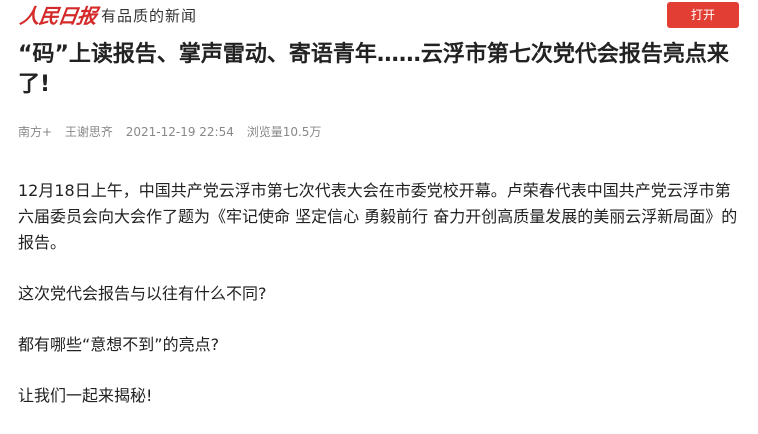 The image size is (758, 434). What do you see at coordinates (703, 15) in the screenshot?
I see `open-app-button: 打开` at bounding box center [703, 15].